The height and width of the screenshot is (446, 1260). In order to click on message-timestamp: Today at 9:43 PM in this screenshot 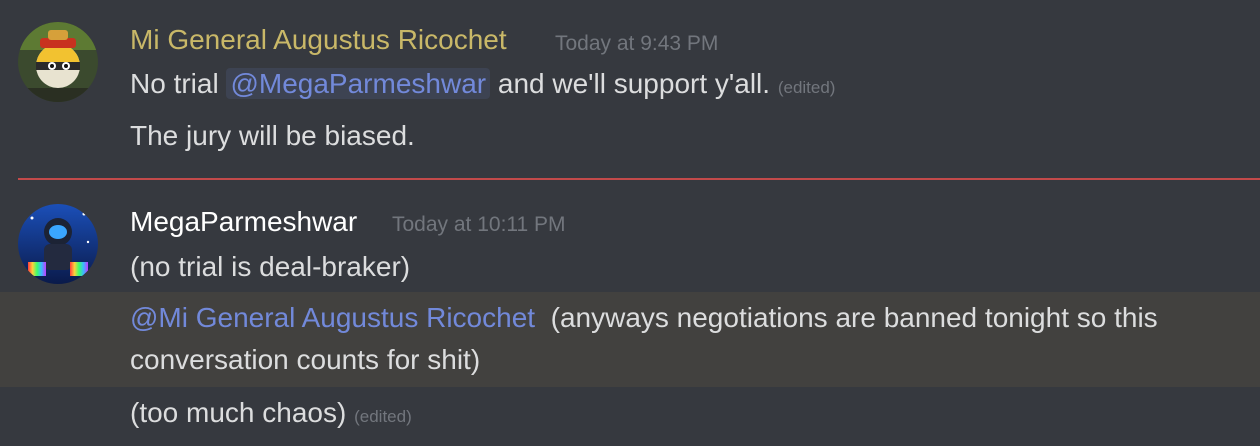, I will do `click(637, 43)`.